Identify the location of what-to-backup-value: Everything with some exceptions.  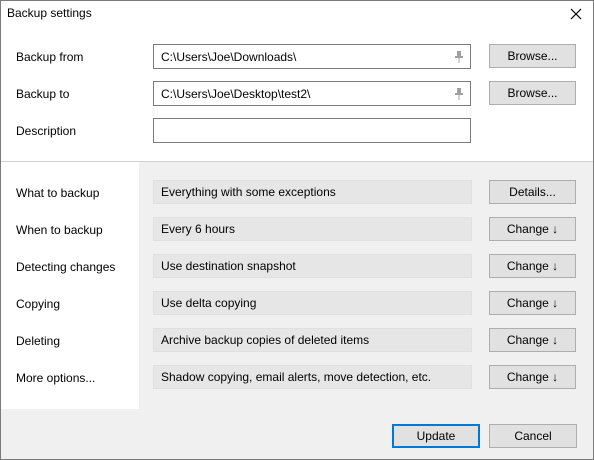
(312, 192).